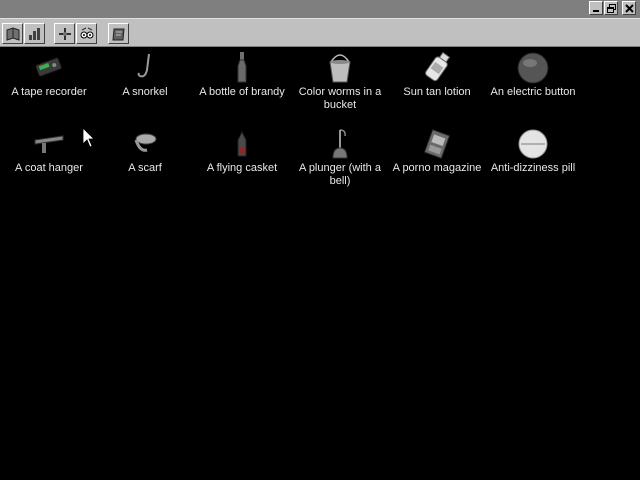  I want to click on talk-eyes-icon, so click(86, 32).